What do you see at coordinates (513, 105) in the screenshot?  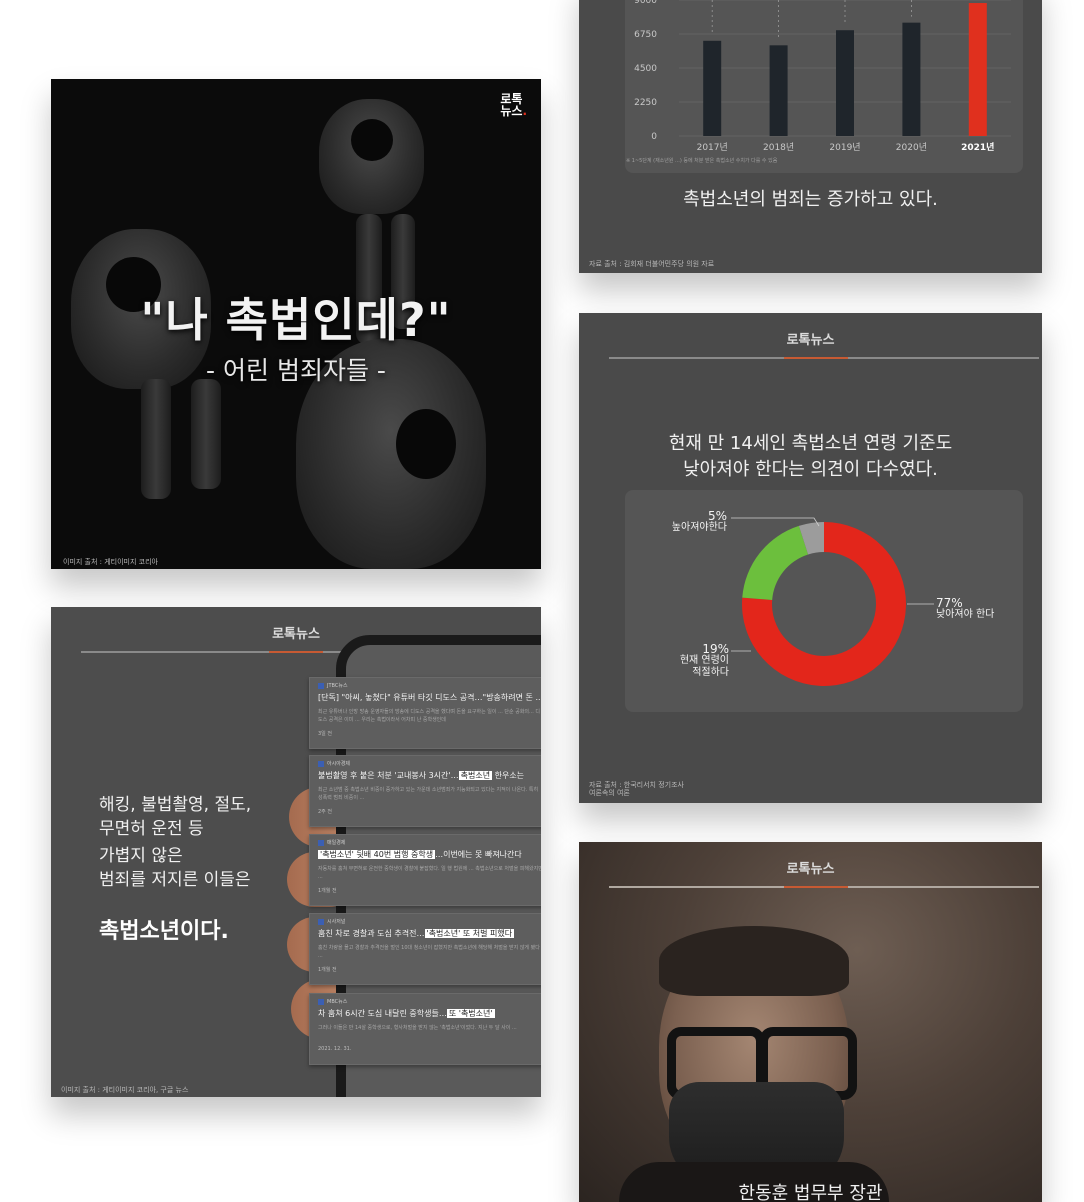 I see `lawtalk-news-logo: 로톡 뉴스.` at bounding box center [513, 105].